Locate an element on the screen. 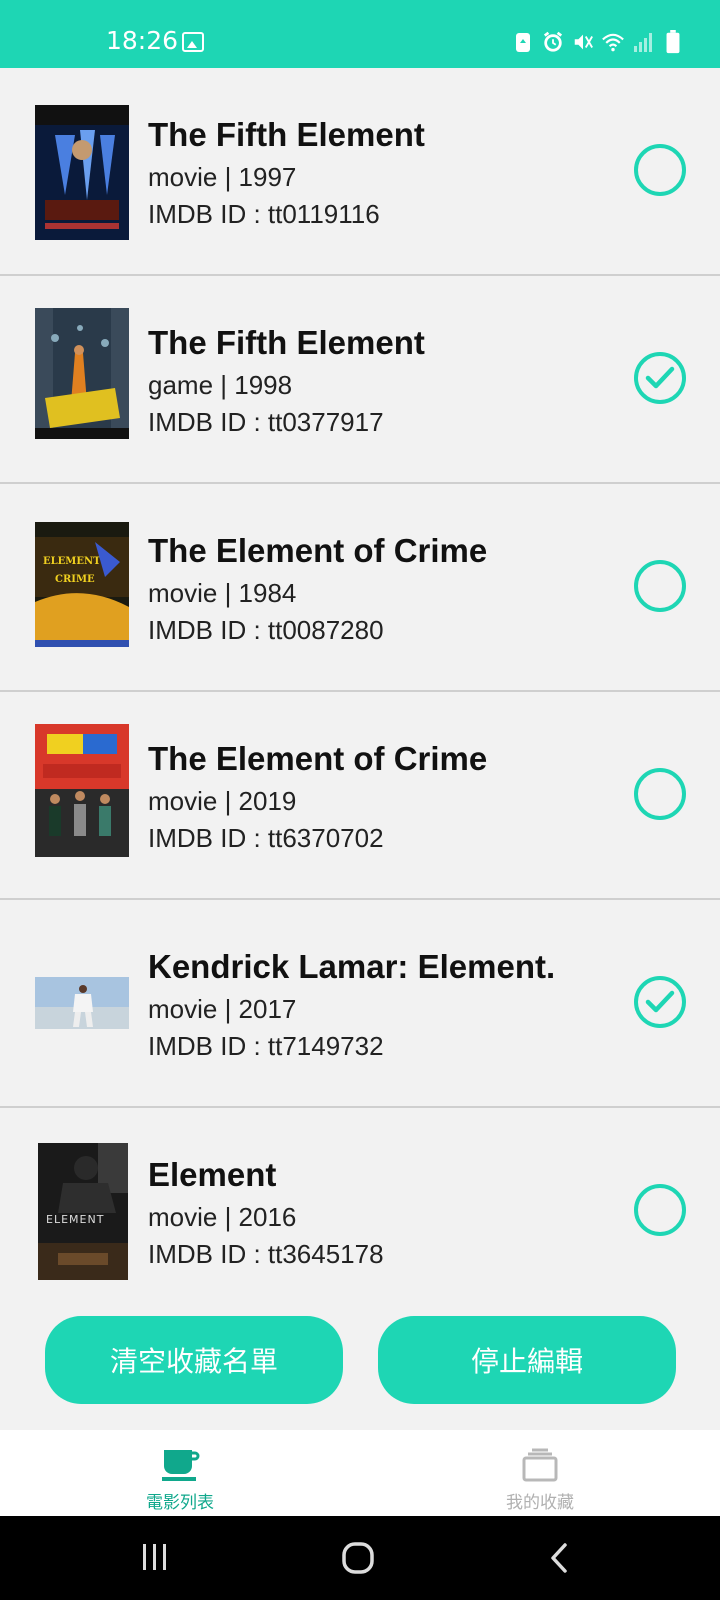 The height and width of the screenshot is (1600, 720). mute-icon is located at coordinates (583, 42).